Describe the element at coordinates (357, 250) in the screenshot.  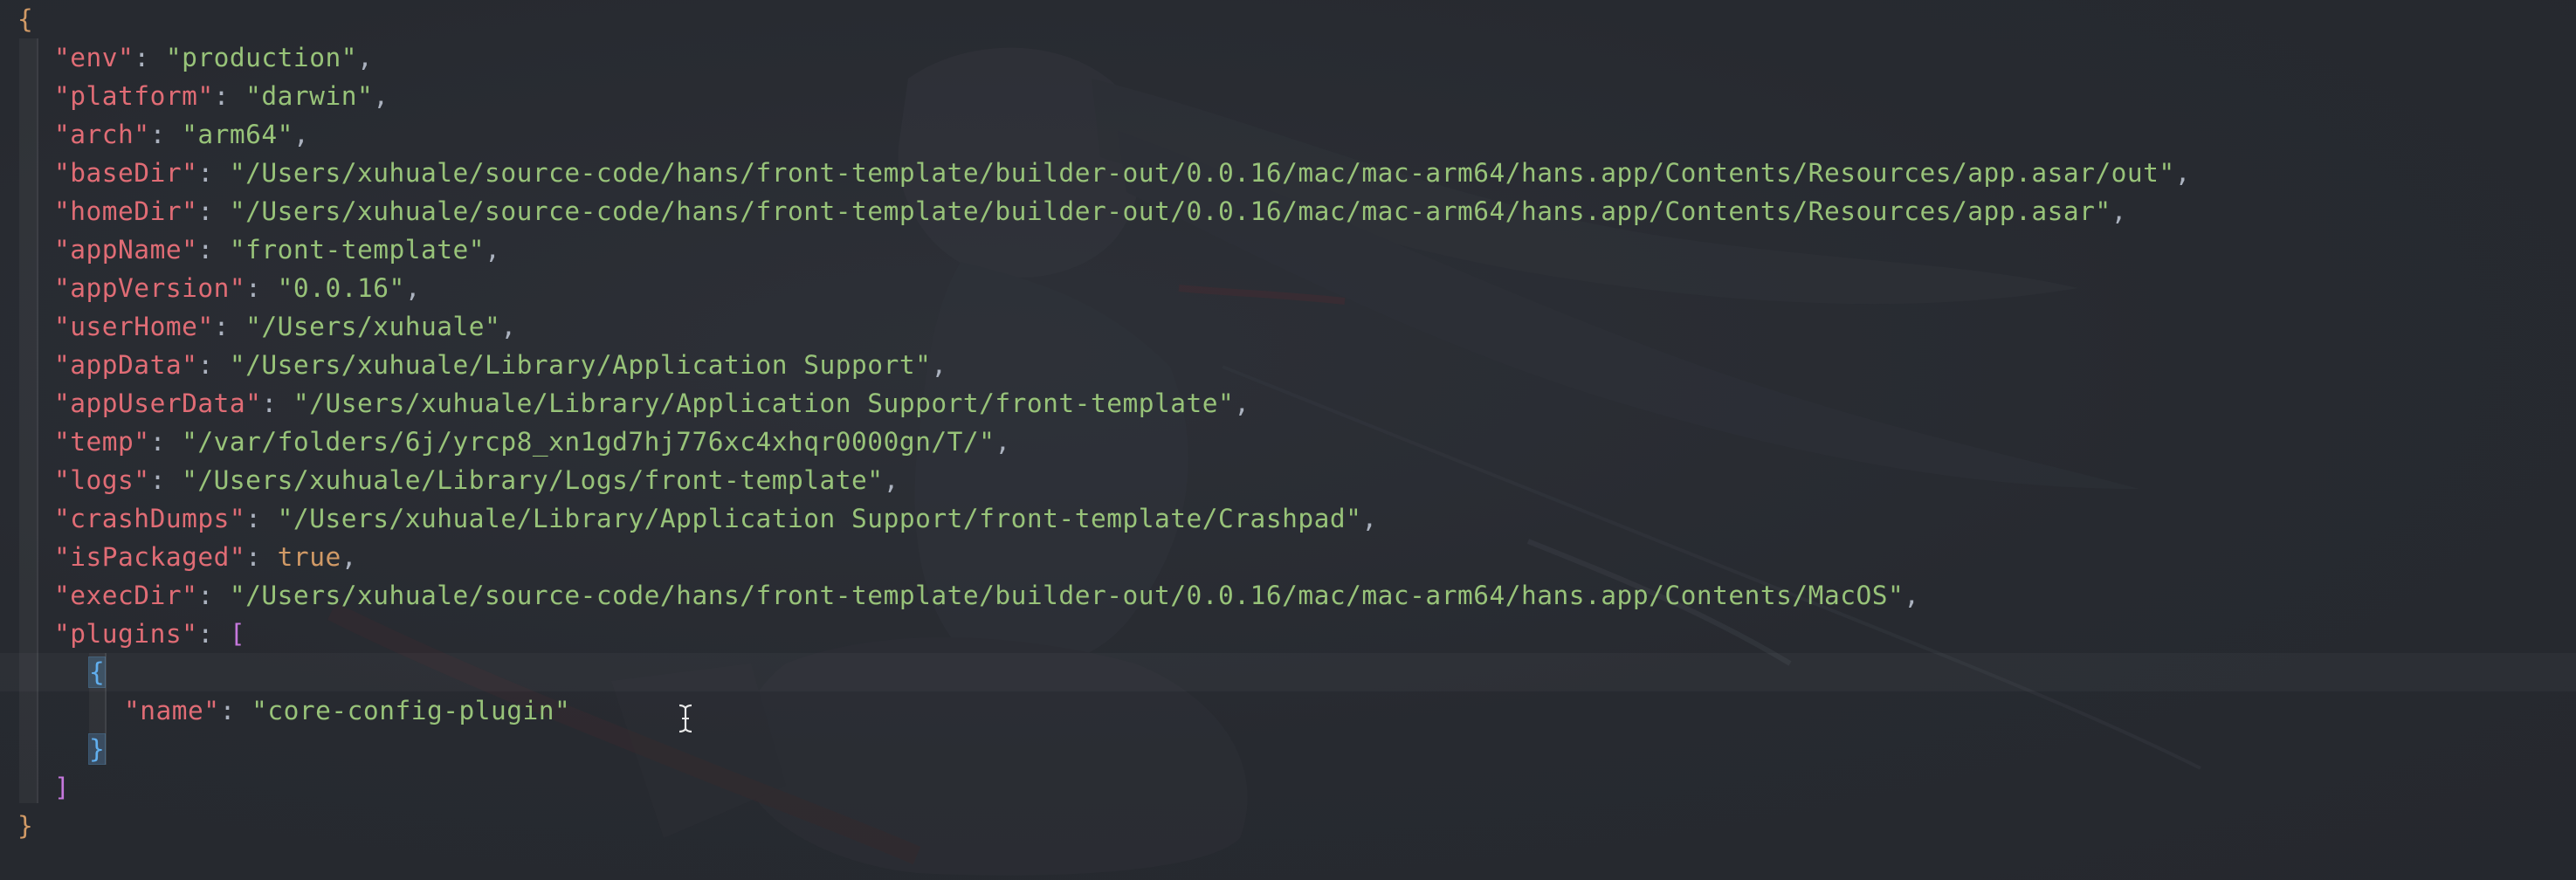
I see `json-value: "front-template"` at that location.